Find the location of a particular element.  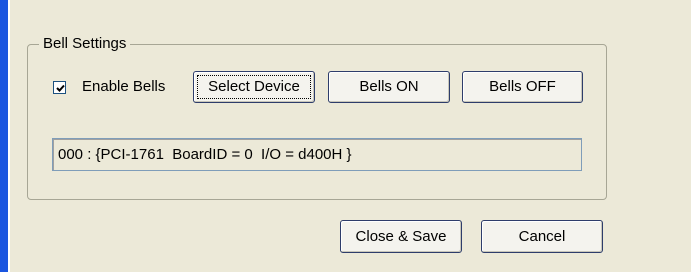

bells-off-button: Bells OFF is located at coordinates (522, 87).